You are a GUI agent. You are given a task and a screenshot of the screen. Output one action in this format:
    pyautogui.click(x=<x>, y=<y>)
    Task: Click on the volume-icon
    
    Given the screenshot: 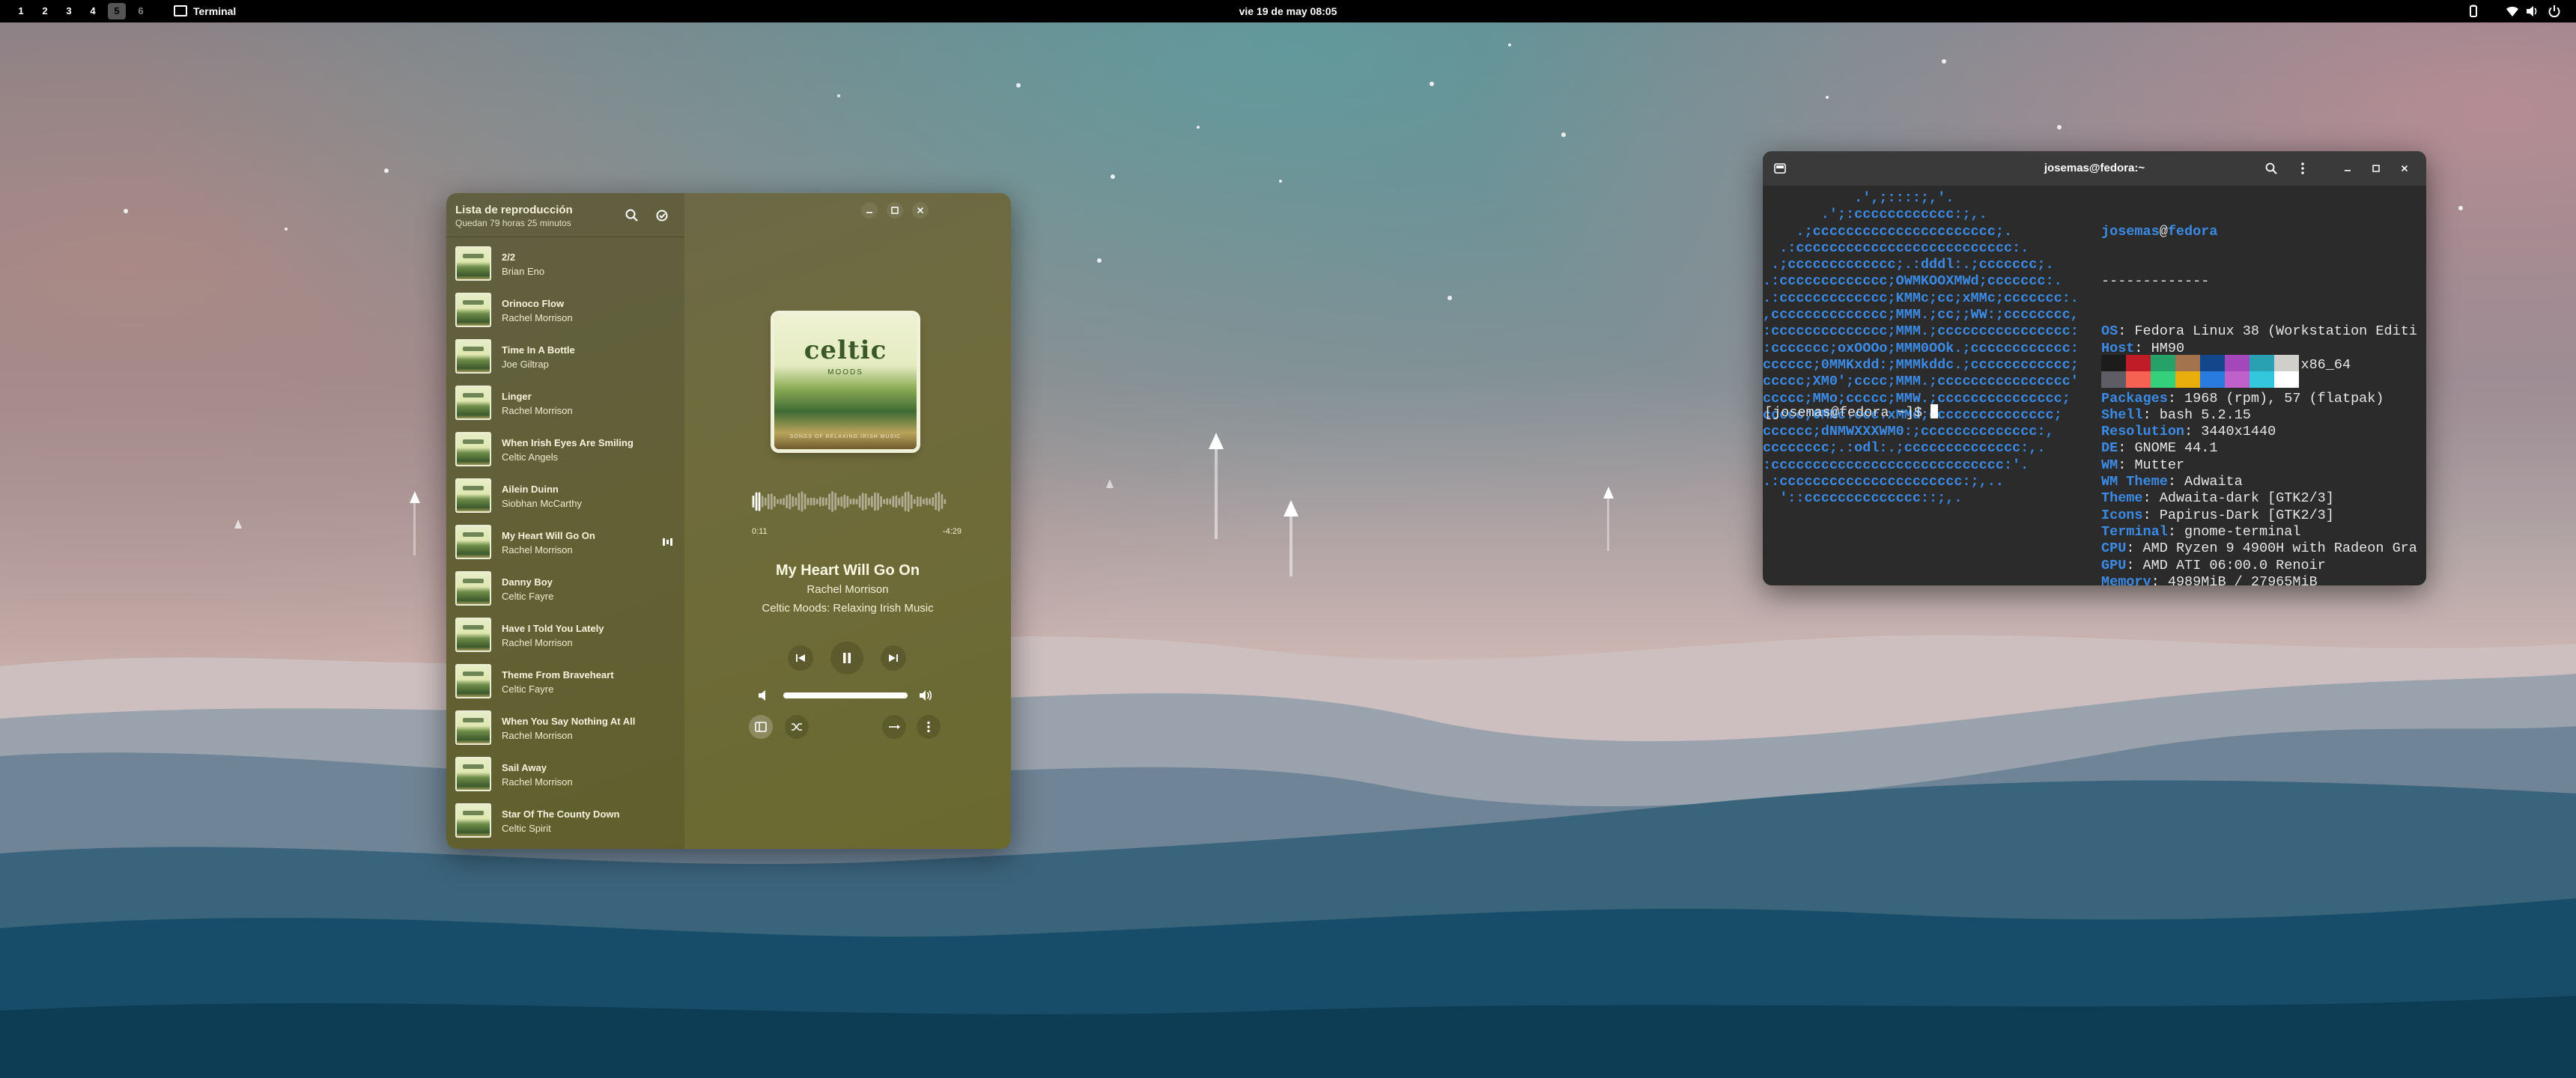 What is the action you would take?
    pyautogui.click(x=2532, y=11)
    